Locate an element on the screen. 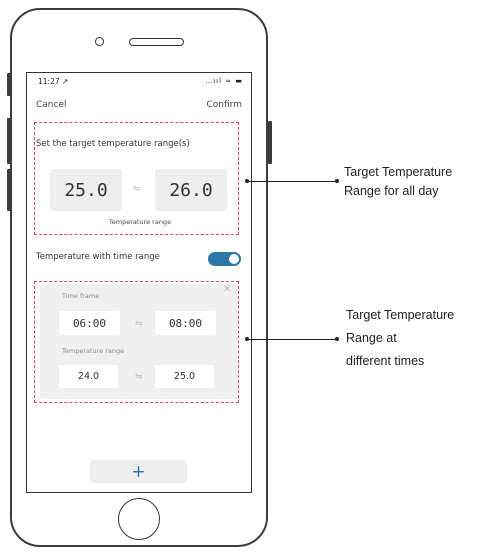 Image resolution: width=490 pixels, height=553 pixels. plus-icon: + is located at coordinates (138, 471).